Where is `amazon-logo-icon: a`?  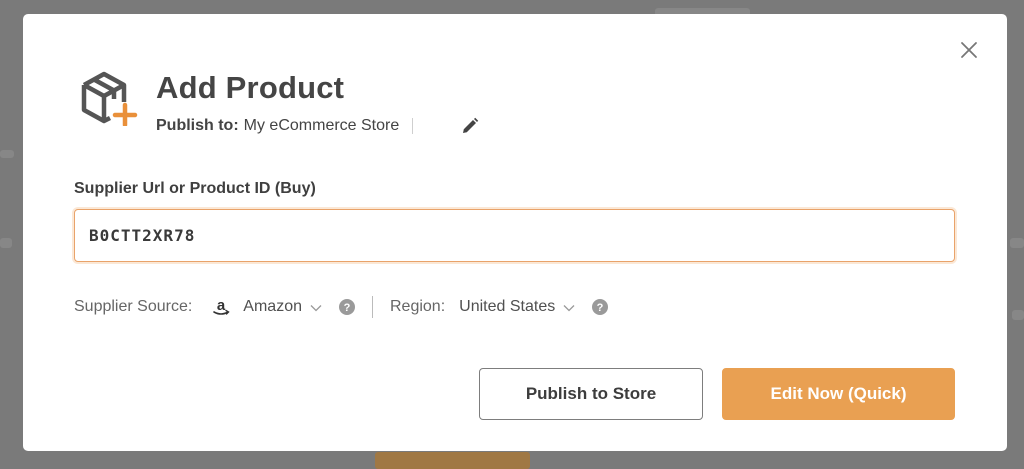
amazon-logo-icon: a is located at coordinates (221, 306).